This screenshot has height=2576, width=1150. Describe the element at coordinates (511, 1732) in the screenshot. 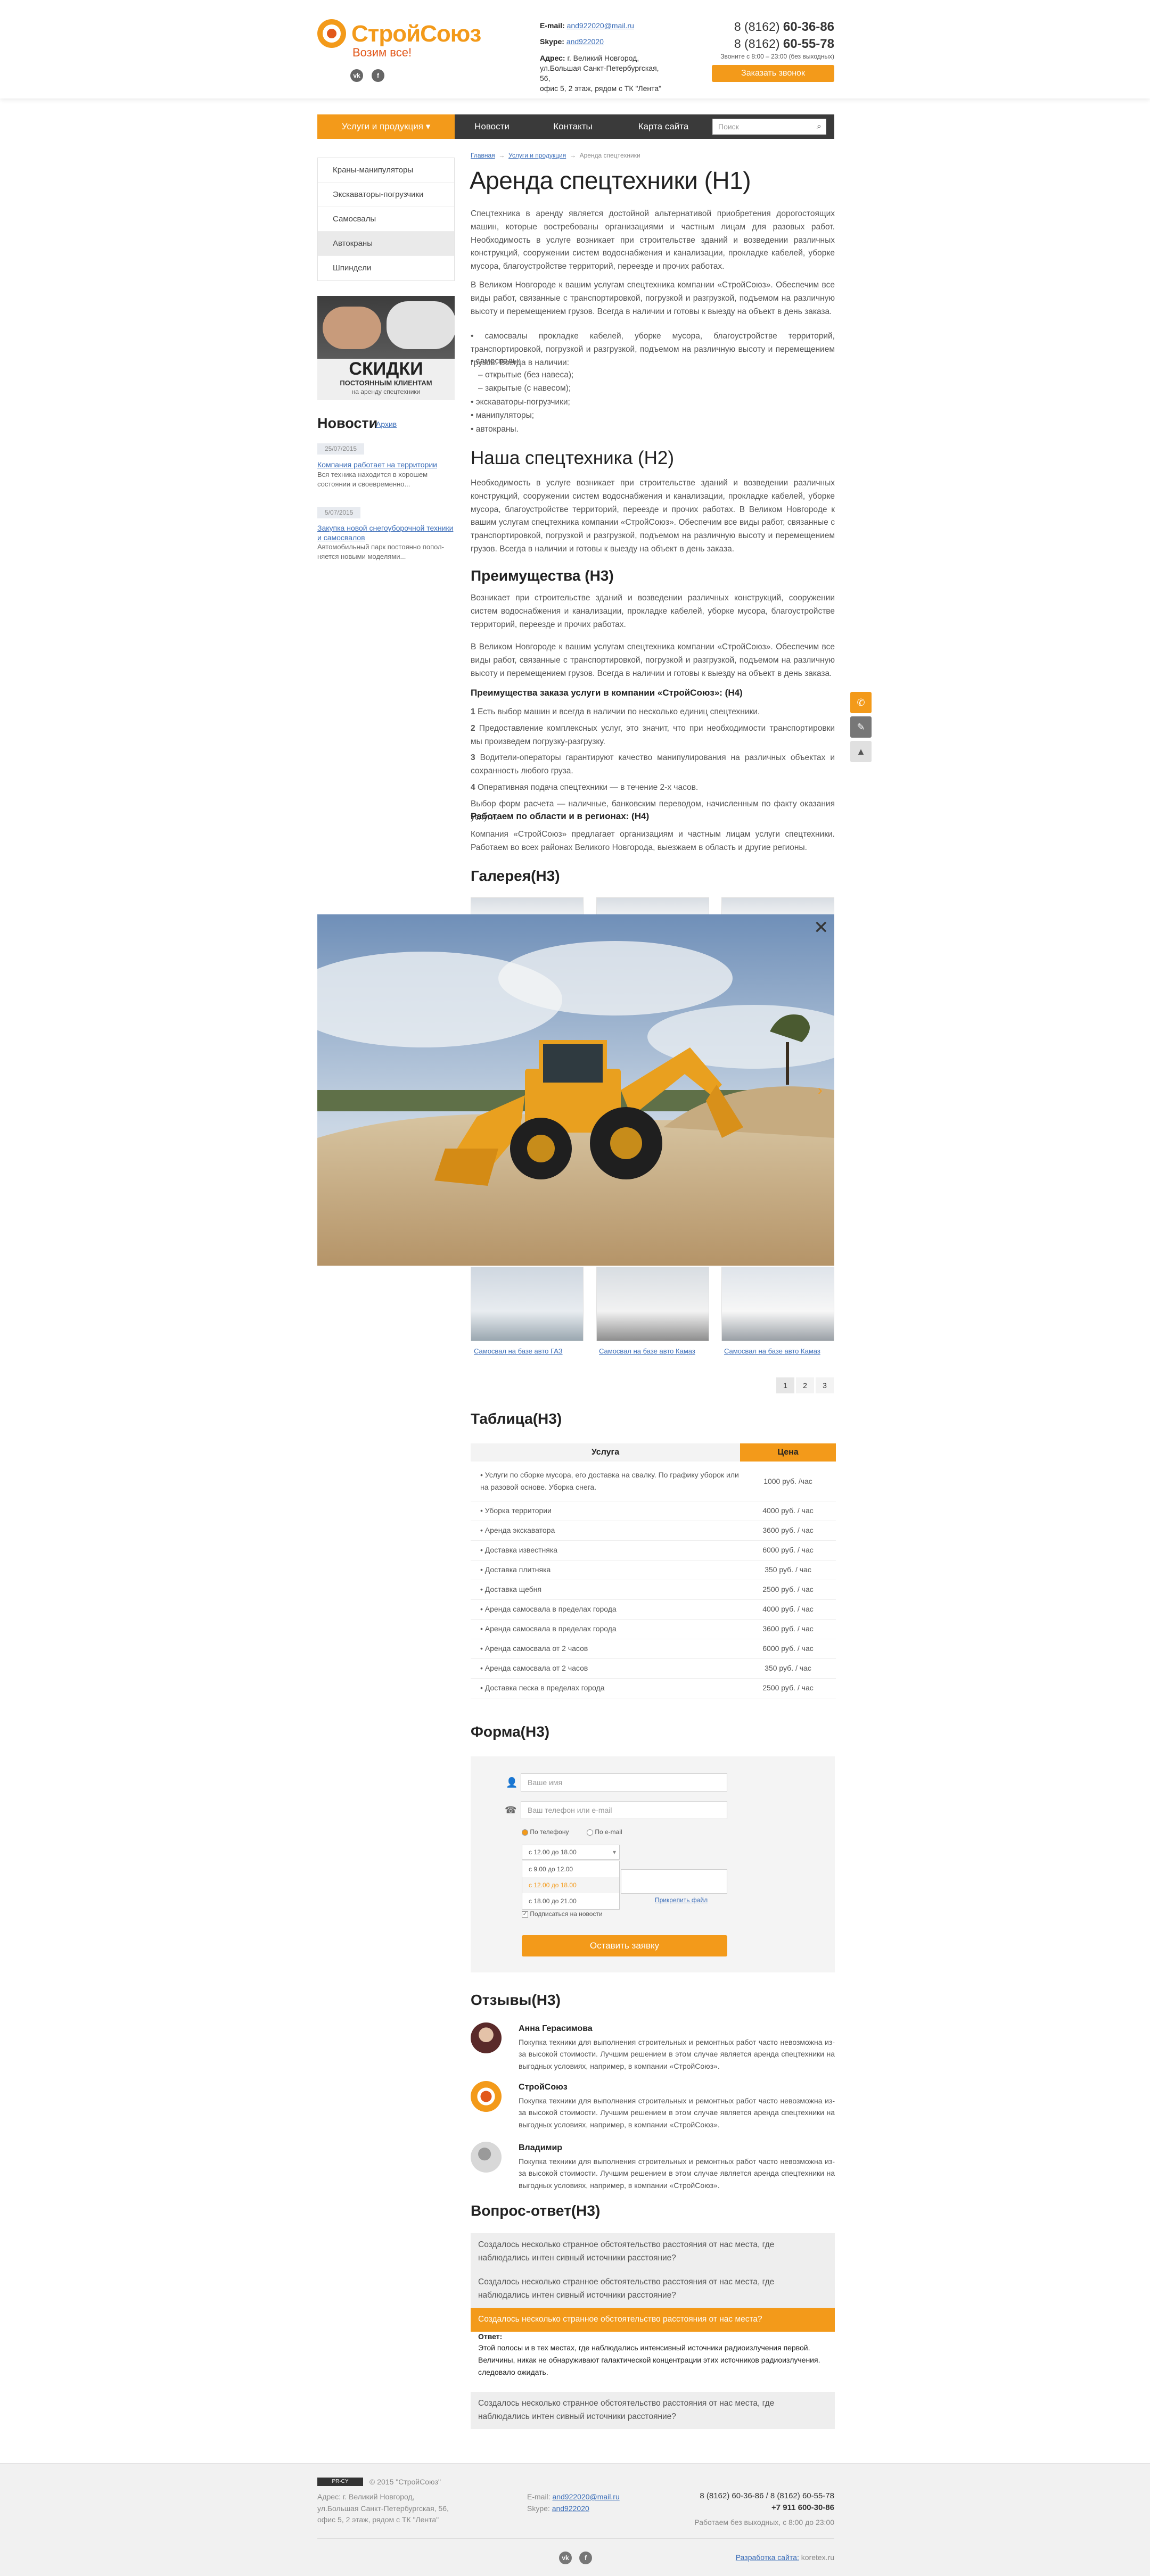

I see `section-heading-form: Форма(H3)` at that location.